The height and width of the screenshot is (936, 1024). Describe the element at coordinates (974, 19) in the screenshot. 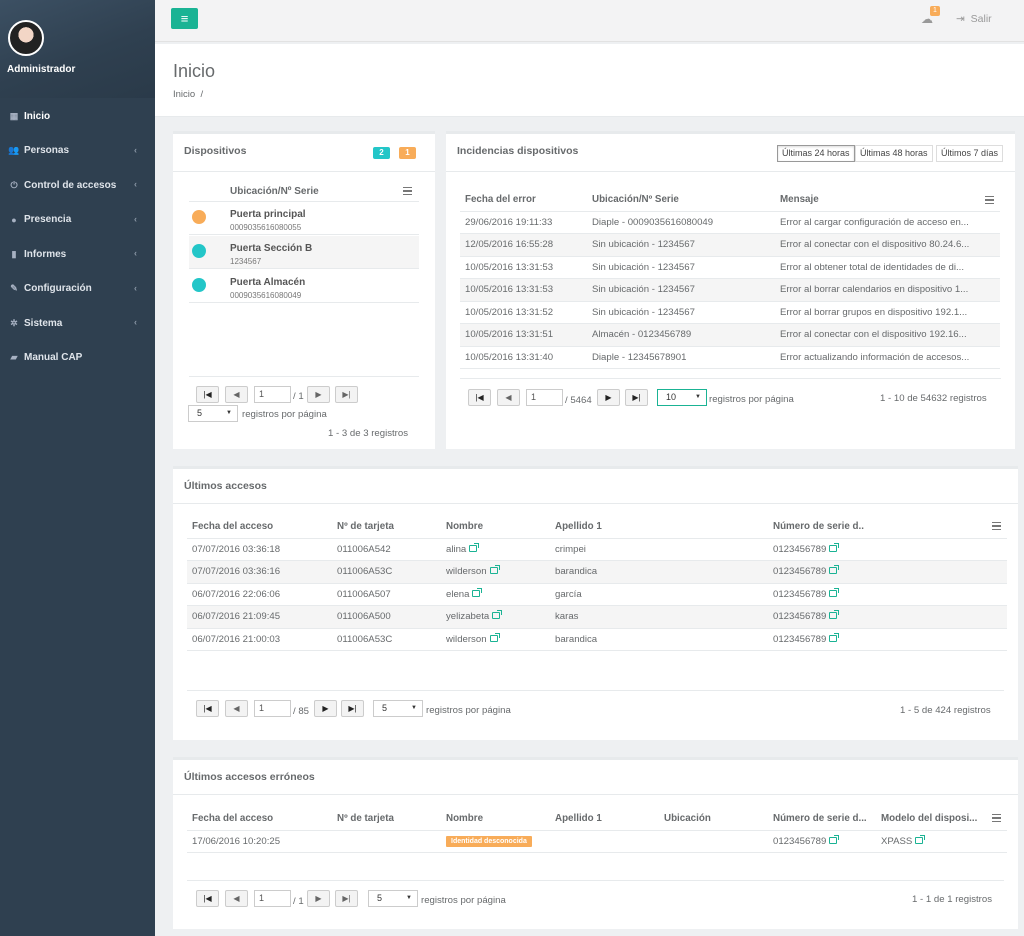

I see `logout-link: ⇥ Salir` at that location.